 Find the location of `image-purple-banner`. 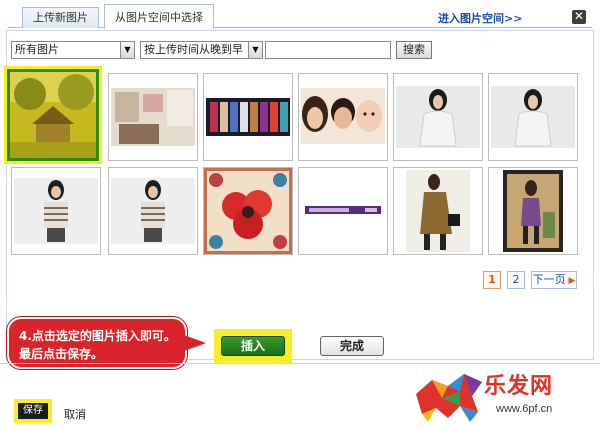

image-purple-banner is located at coordinates (343, 211).